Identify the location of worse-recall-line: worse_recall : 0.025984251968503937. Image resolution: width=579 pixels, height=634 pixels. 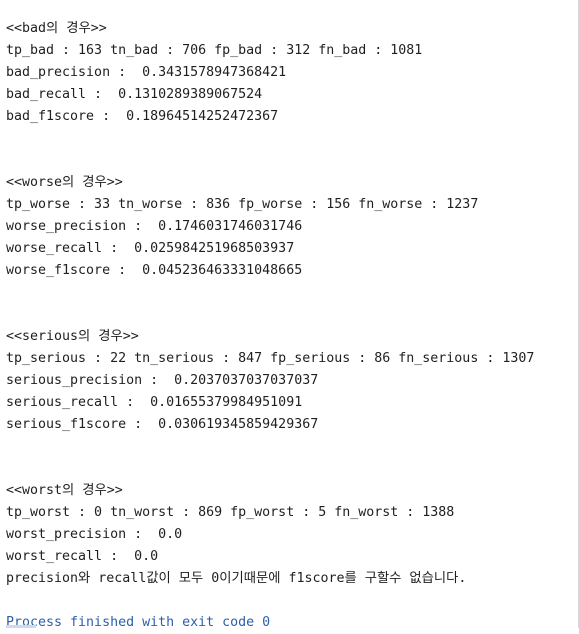
(150, 248).